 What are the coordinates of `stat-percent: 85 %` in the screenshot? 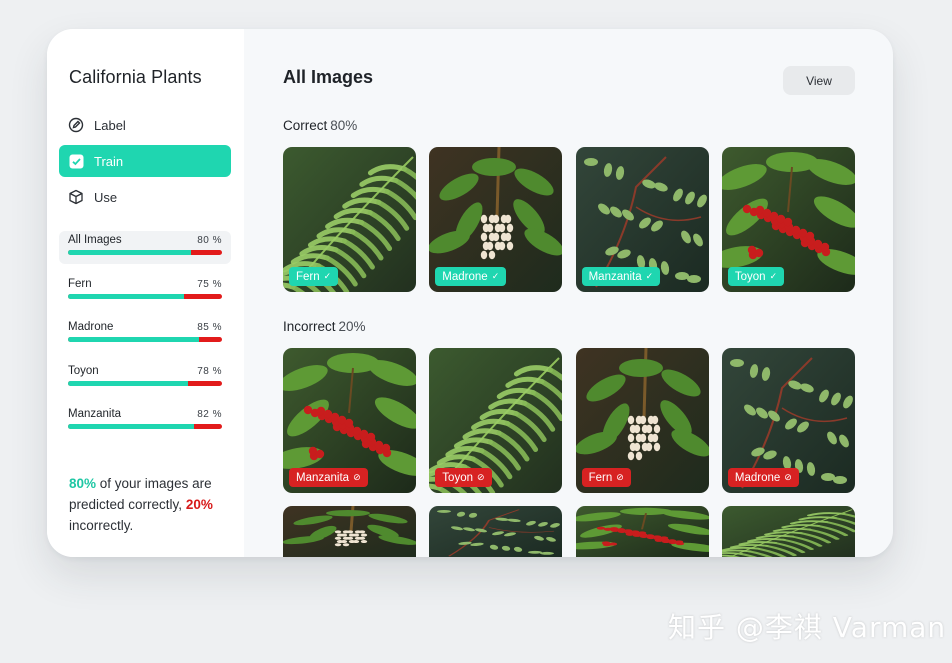 It's located at (209, 328).